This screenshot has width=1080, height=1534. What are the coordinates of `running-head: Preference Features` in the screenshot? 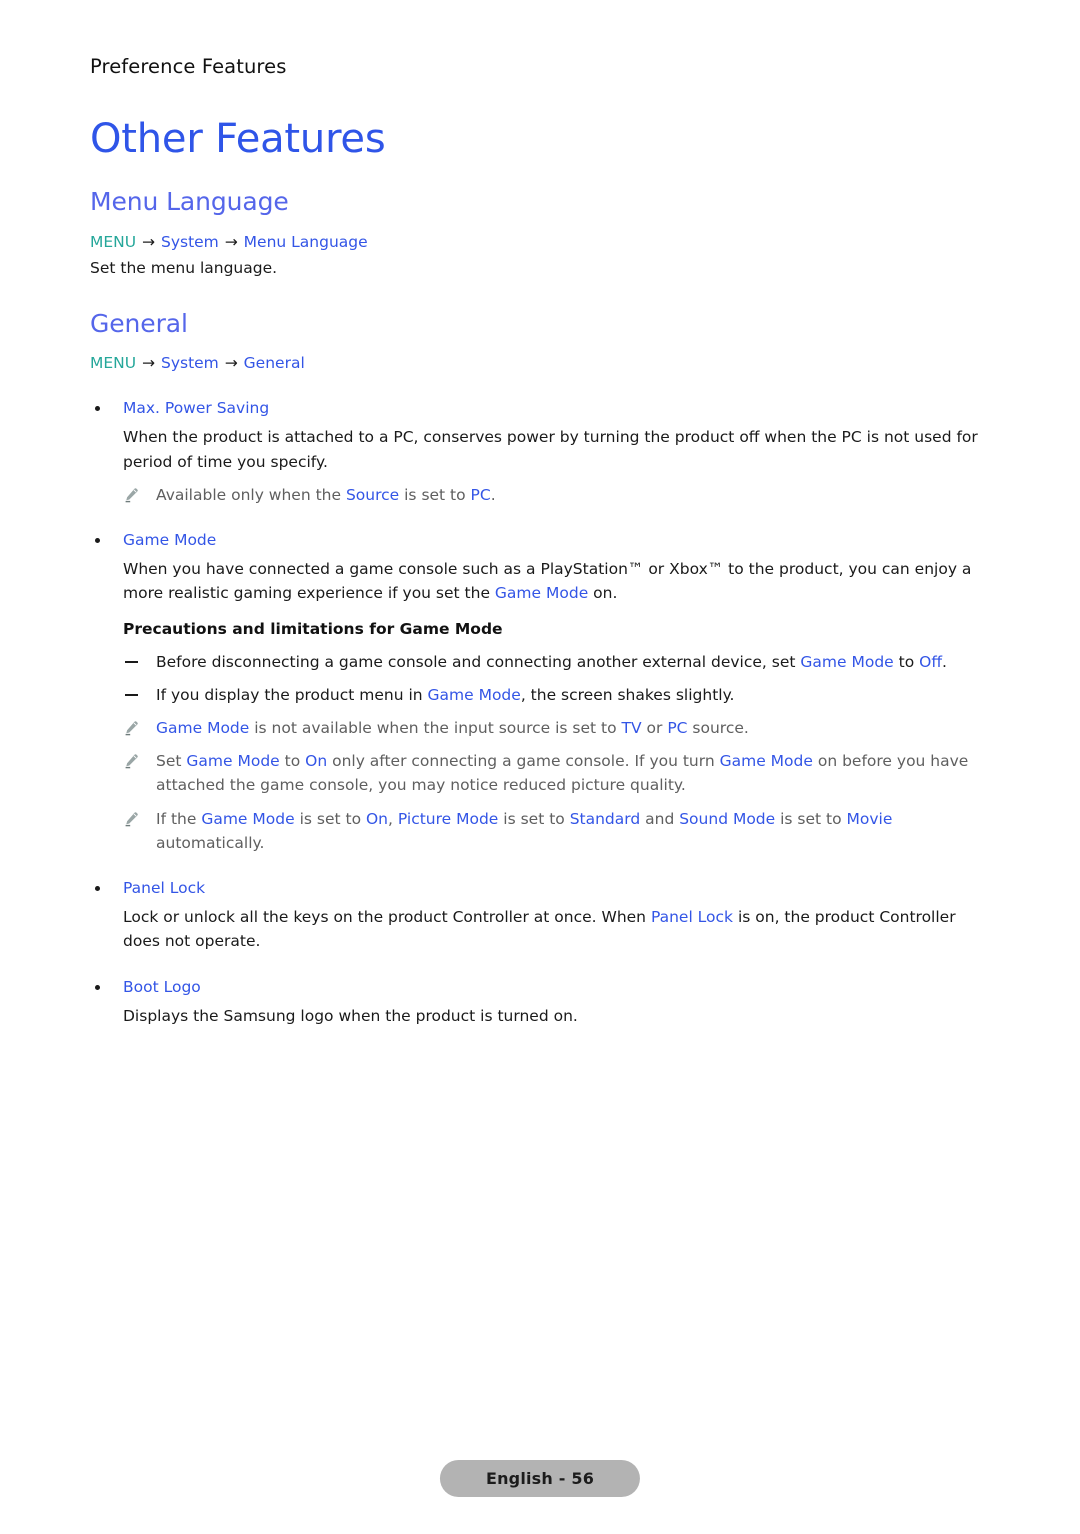 It's located at (188, 66).